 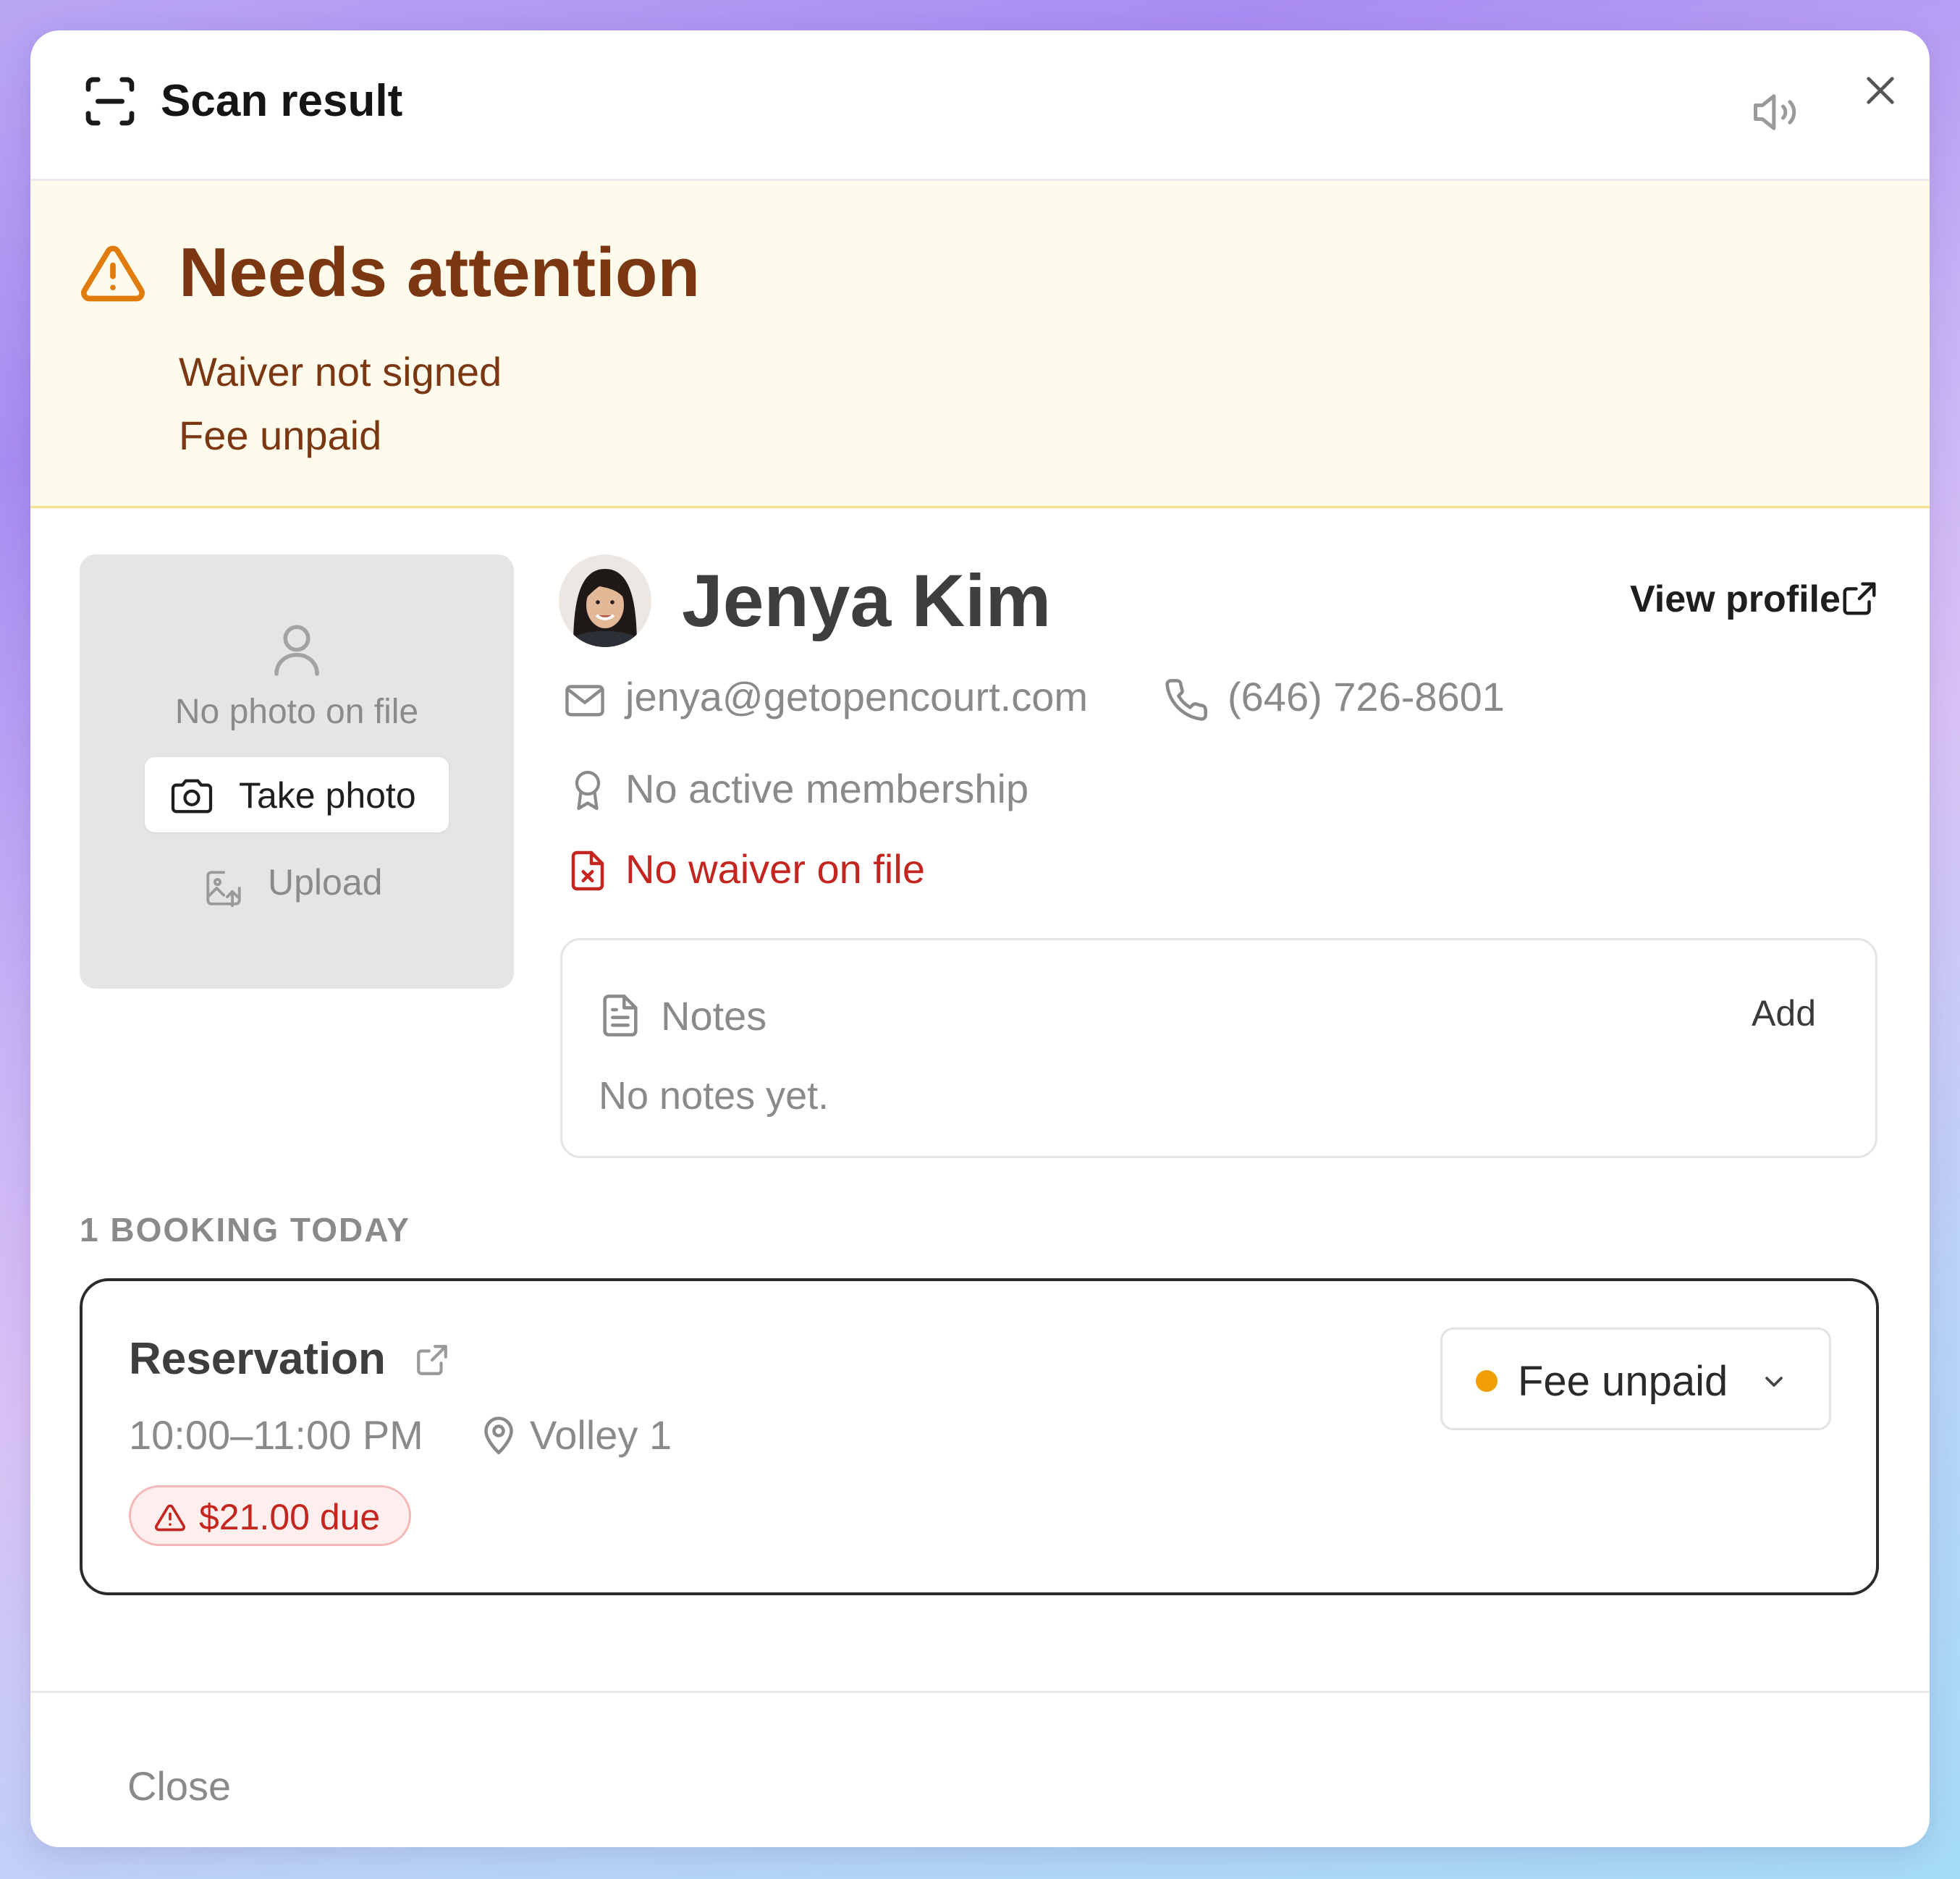 What do you see at coordinates (980, 105) in the screenshot?
I see `dialog-header: Scan result` at bounding box center [980, 105].